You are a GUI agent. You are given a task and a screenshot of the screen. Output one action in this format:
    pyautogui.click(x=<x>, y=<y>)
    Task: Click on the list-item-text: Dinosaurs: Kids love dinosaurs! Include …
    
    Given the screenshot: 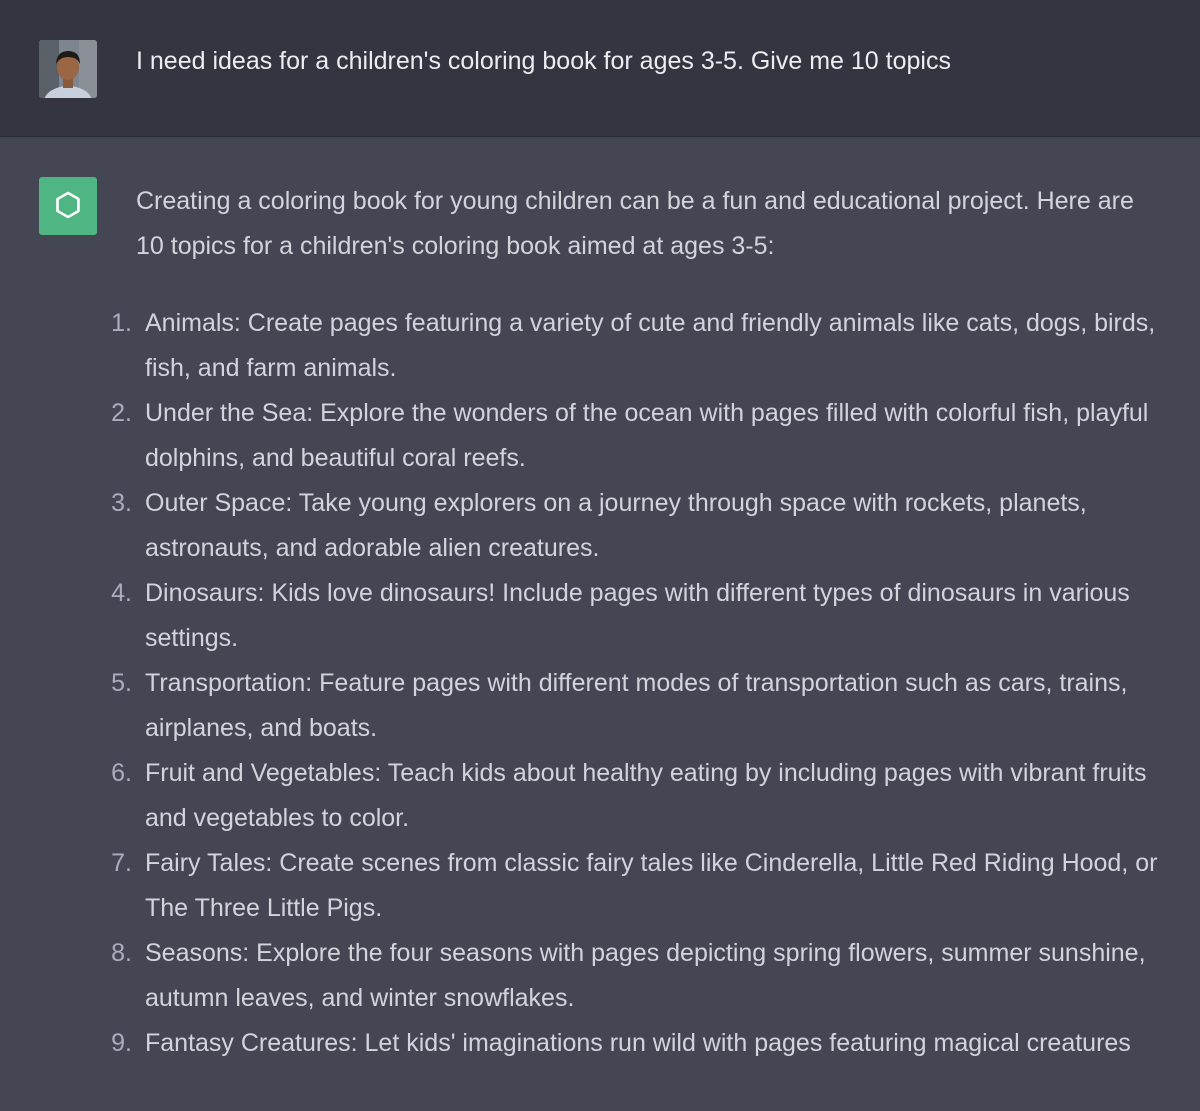 What is the action you would take?
    pyautogui.click(x=672, y=616)
    